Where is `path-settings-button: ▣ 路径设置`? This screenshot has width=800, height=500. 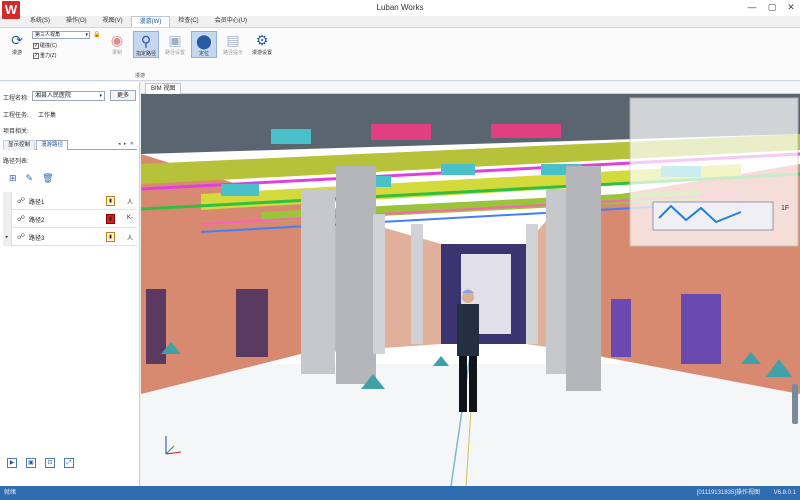 path-settings-button: ▣ 路径设置 is located at coordinates (175, 43).